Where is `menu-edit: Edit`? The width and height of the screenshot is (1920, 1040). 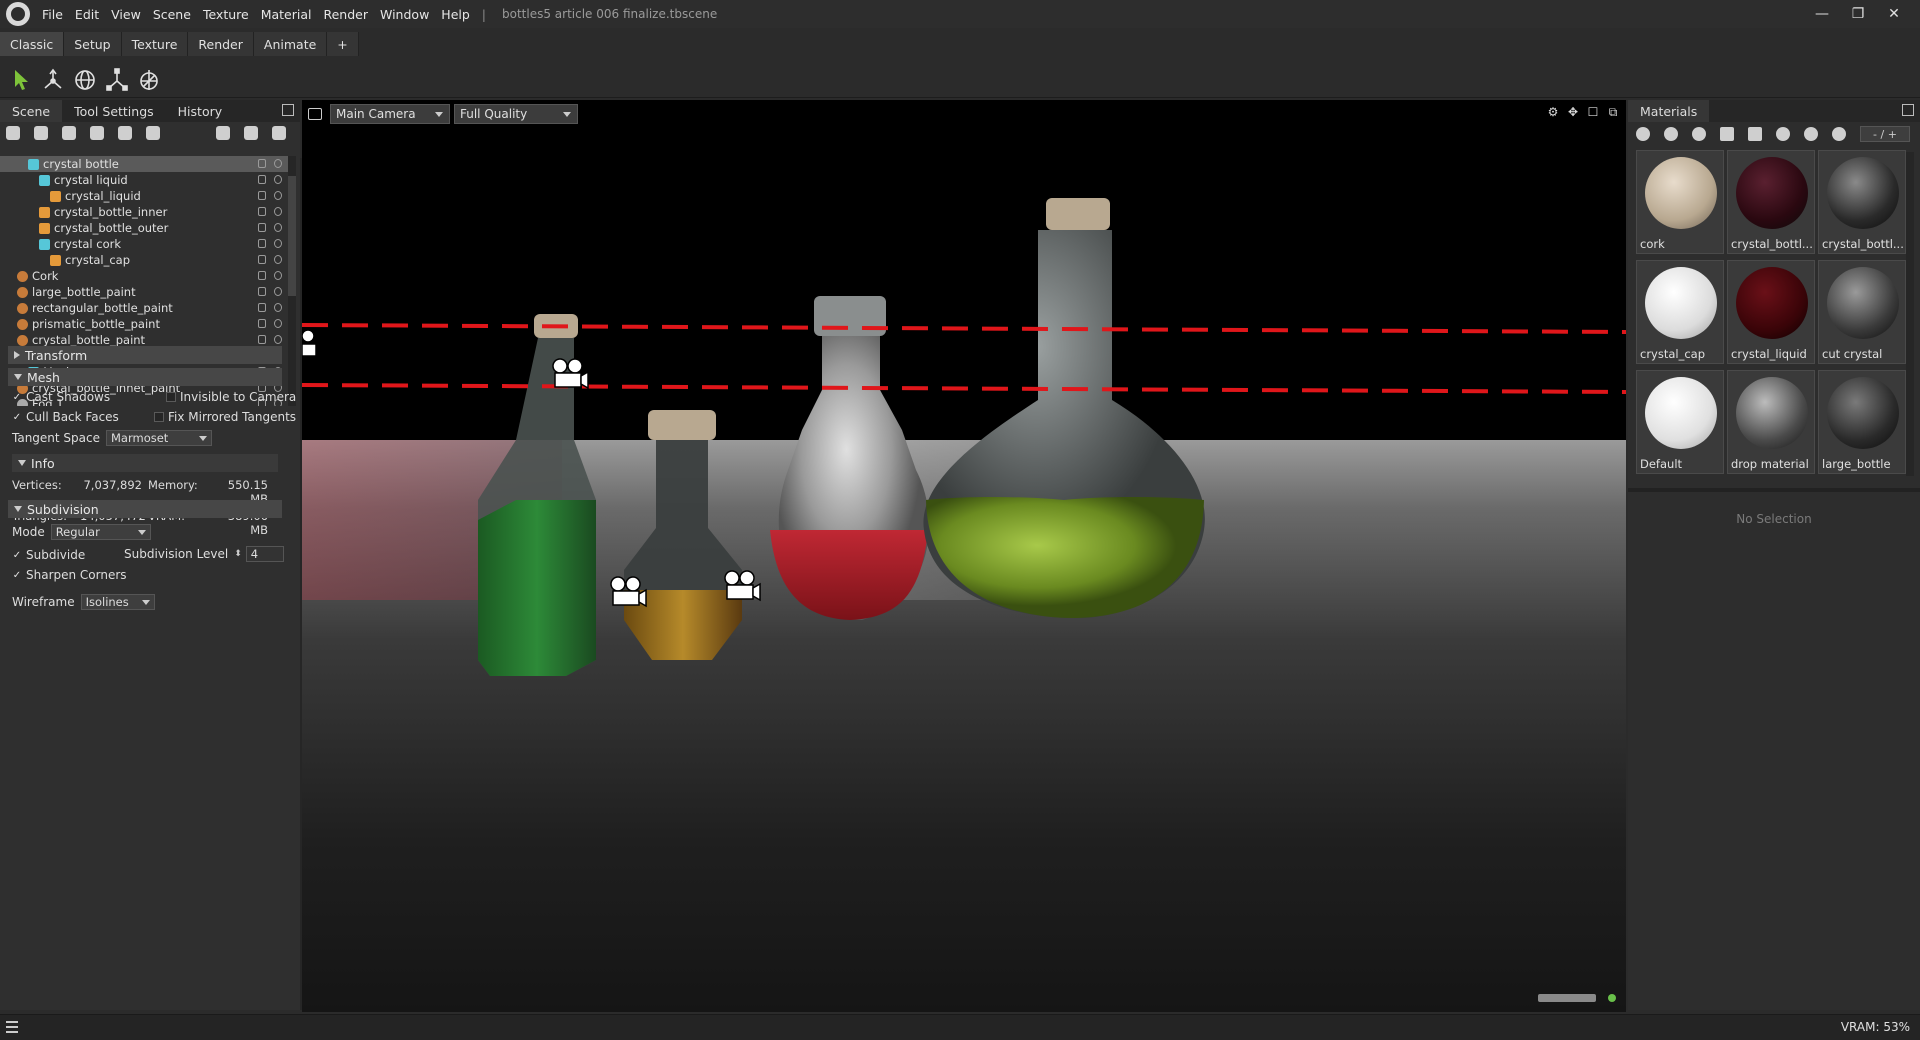
menu-edit: Edit is located at coordinates (87, 14).